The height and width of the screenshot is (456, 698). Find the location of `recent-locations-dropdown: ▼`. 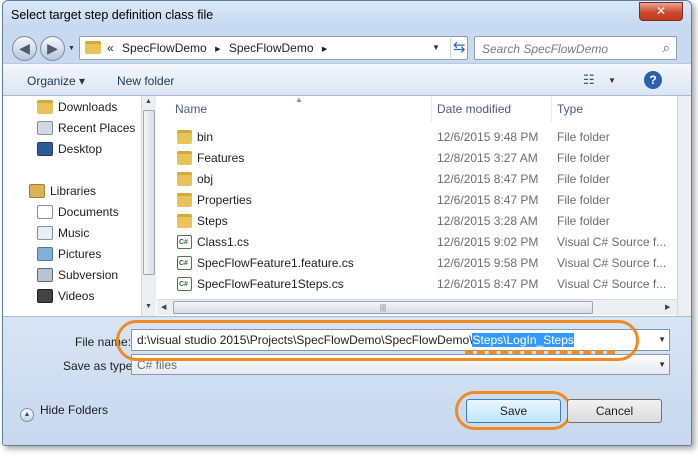

recent-locations-dropdown: ▼ is located at coordinates (71, 48).